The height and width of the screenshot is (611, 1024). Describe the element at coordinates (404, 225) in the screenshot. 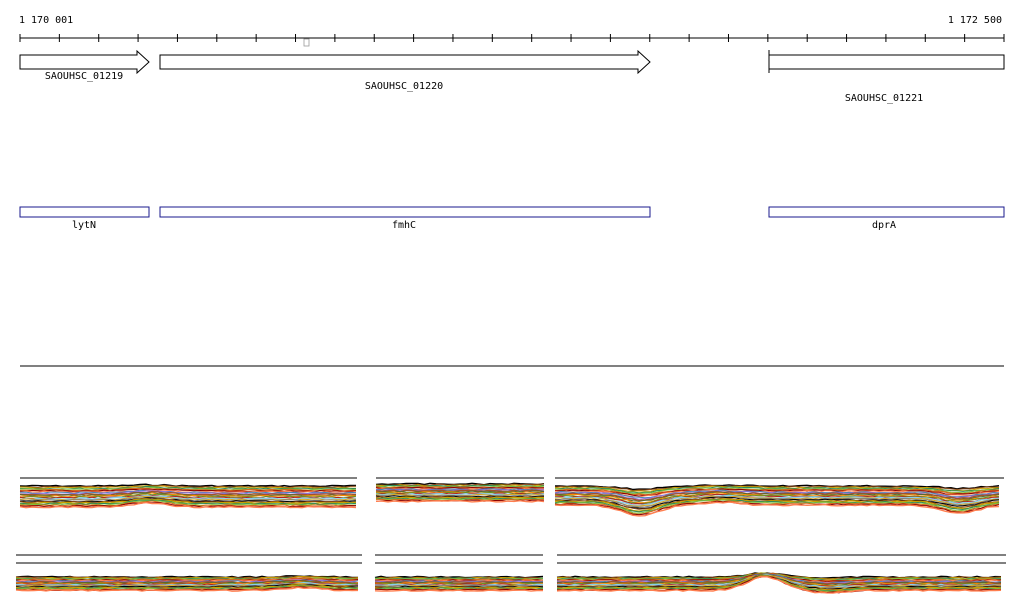

I see `gene-label: fmhC` at that location.